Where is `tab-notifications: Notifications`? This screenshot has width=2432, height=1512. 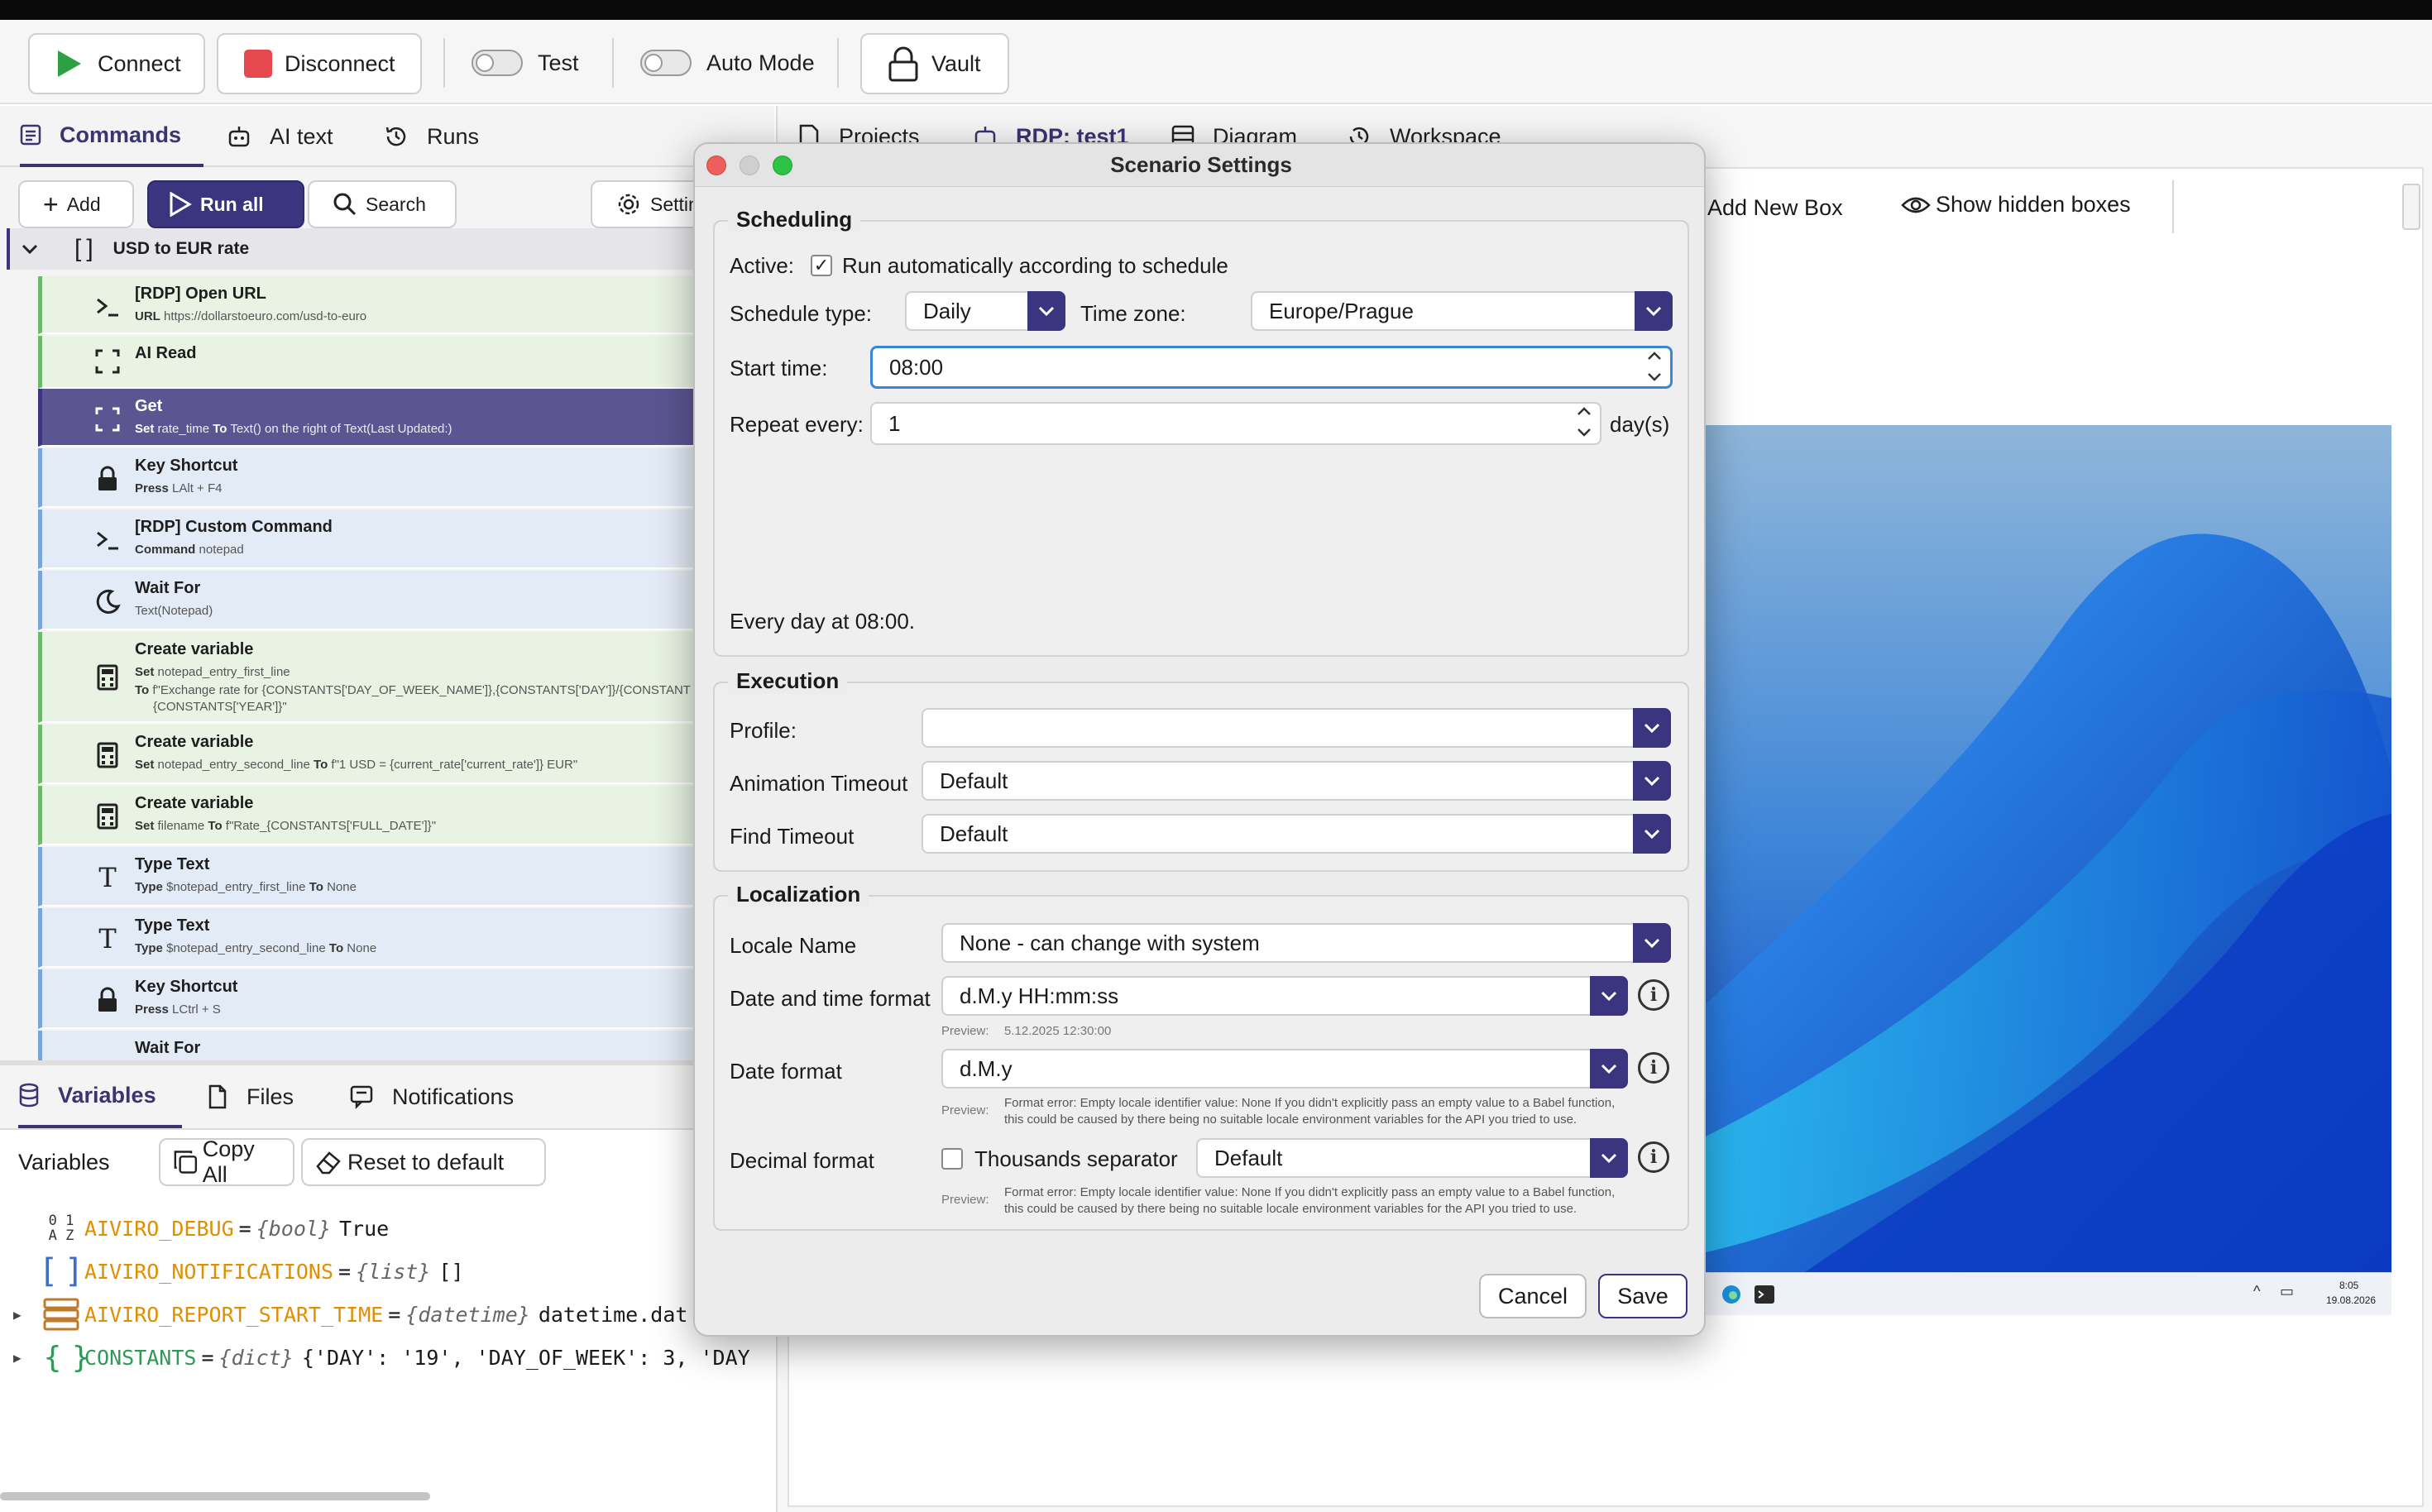 tab-notifications: Notifications is located at coordinates (431, 1096).